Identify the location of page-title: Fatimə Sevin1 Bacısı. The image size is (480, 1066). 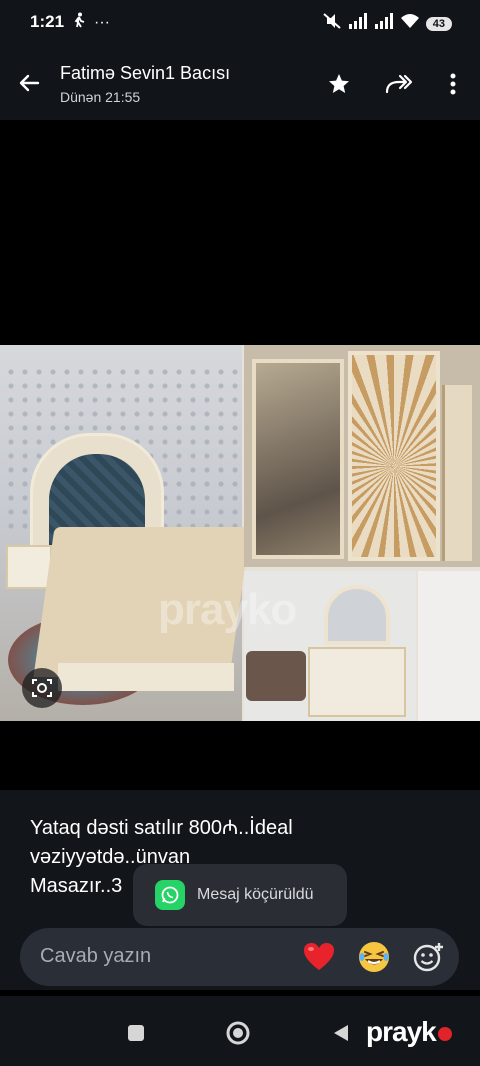
(145, 73).